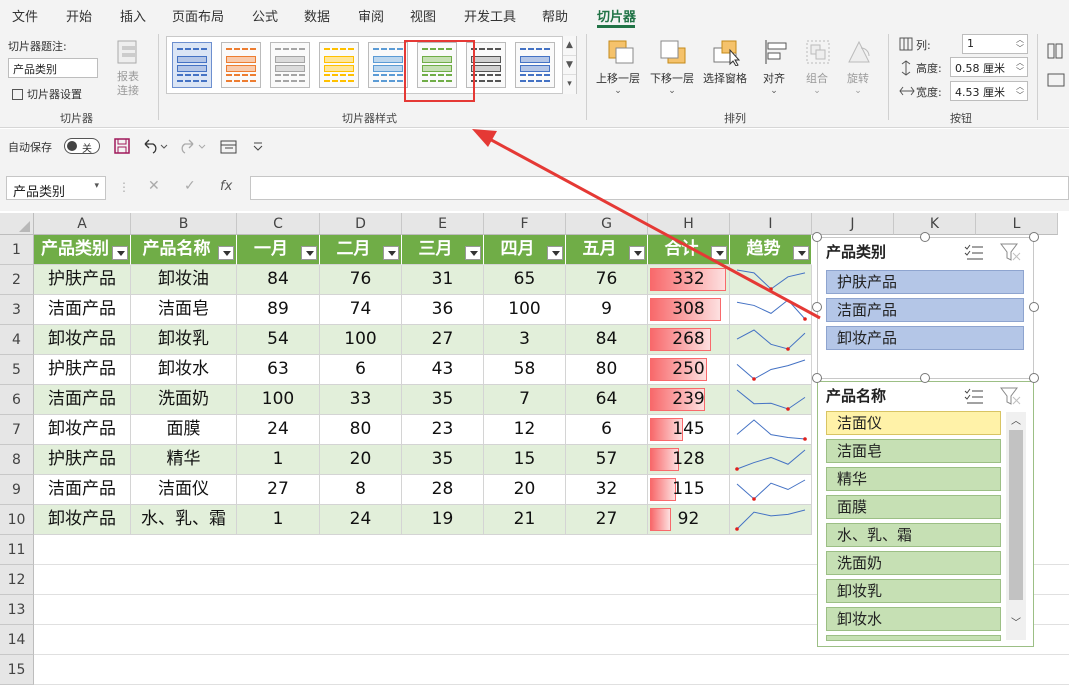 The height and width of the screenshot is (693, 1069). What do you see at coordinates (17, 640) in the screenshot?
I see `row-header: 14` at bounding box center [17, 640].